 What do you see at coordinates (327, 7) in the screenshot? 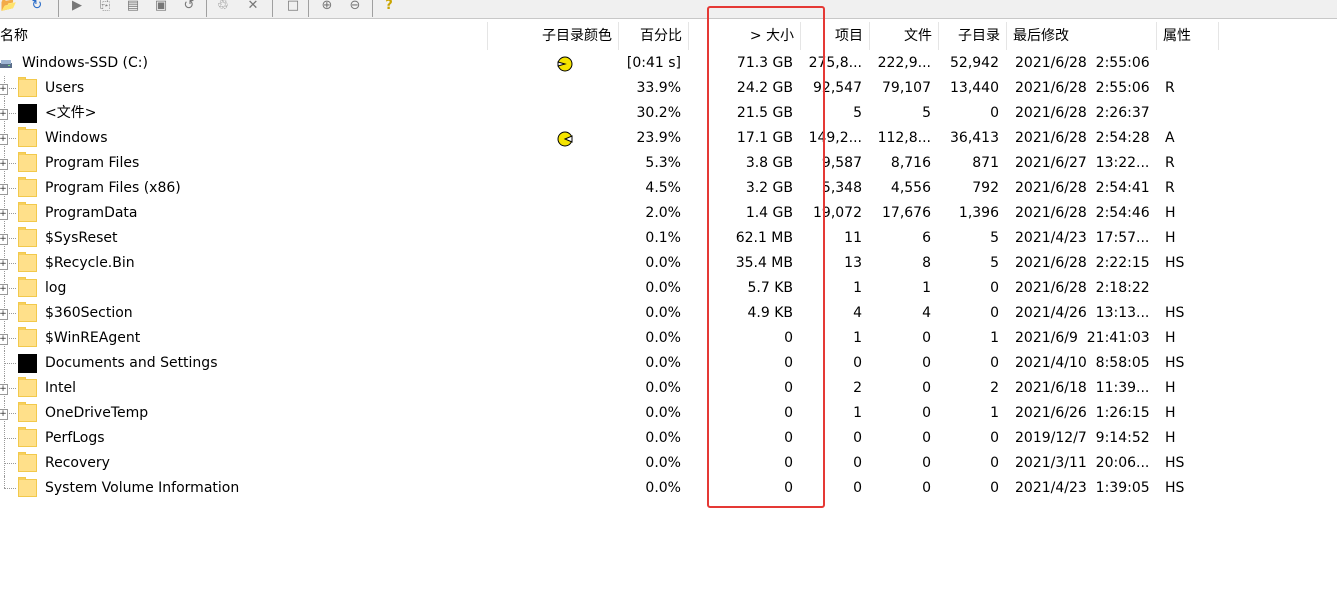
I see `zoom-in-icon: ⊕` at bounding box center [327, 7].